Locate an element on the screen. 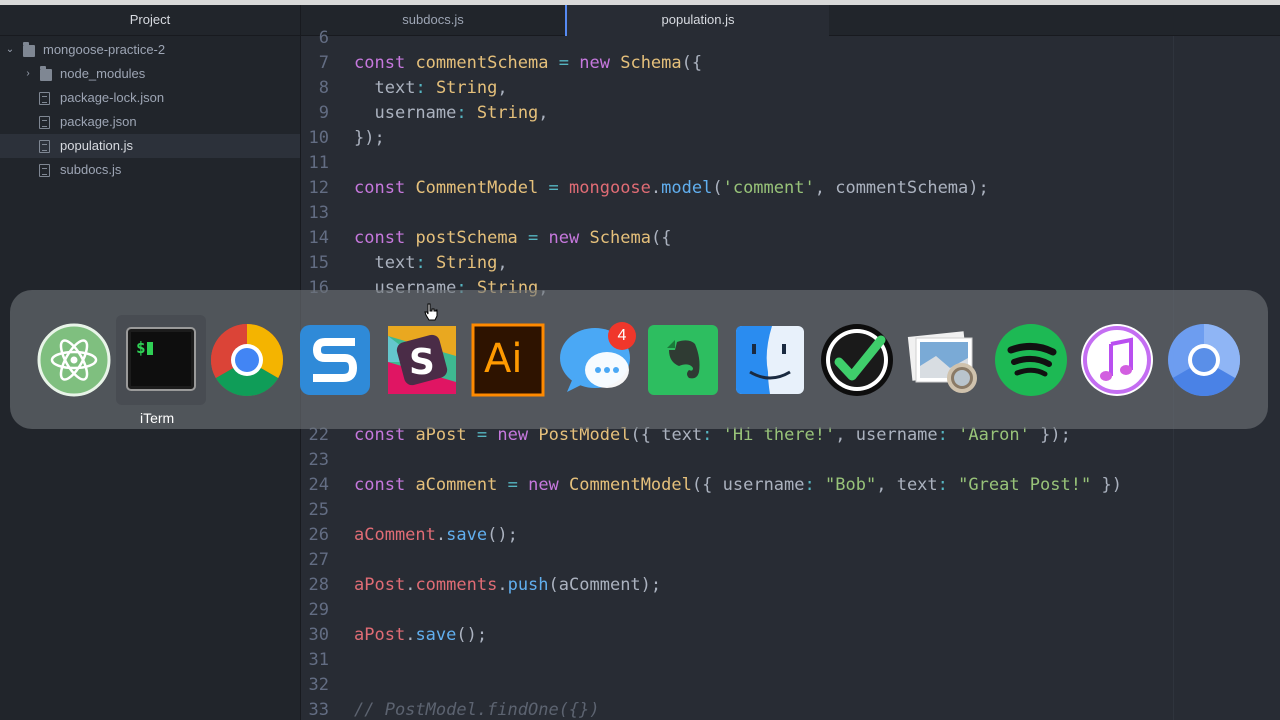  line-number: 24 is located at coordinates (318, 485).